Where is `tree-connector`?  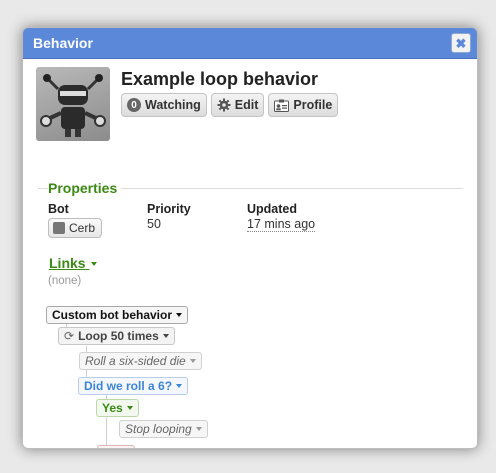
tree-connector is located at coordinates (106, 418).